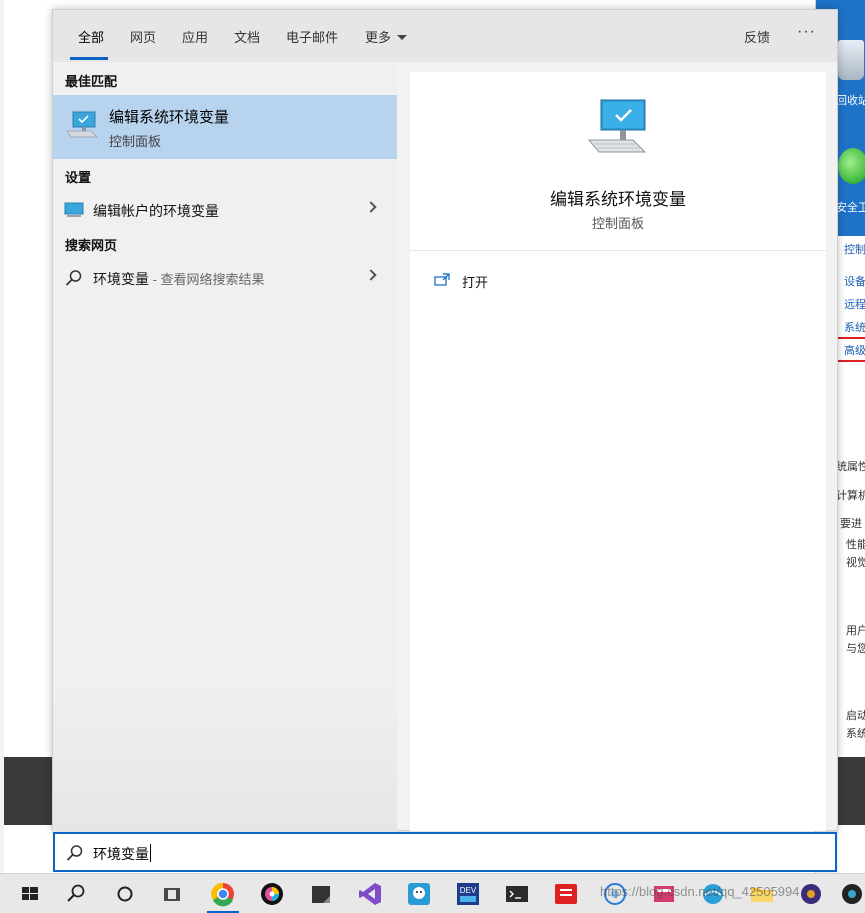  What do you see at coordinates (757, 36) in the screenshot?
I see `feedback-button: 反馈` at bounding box center [757, 36].